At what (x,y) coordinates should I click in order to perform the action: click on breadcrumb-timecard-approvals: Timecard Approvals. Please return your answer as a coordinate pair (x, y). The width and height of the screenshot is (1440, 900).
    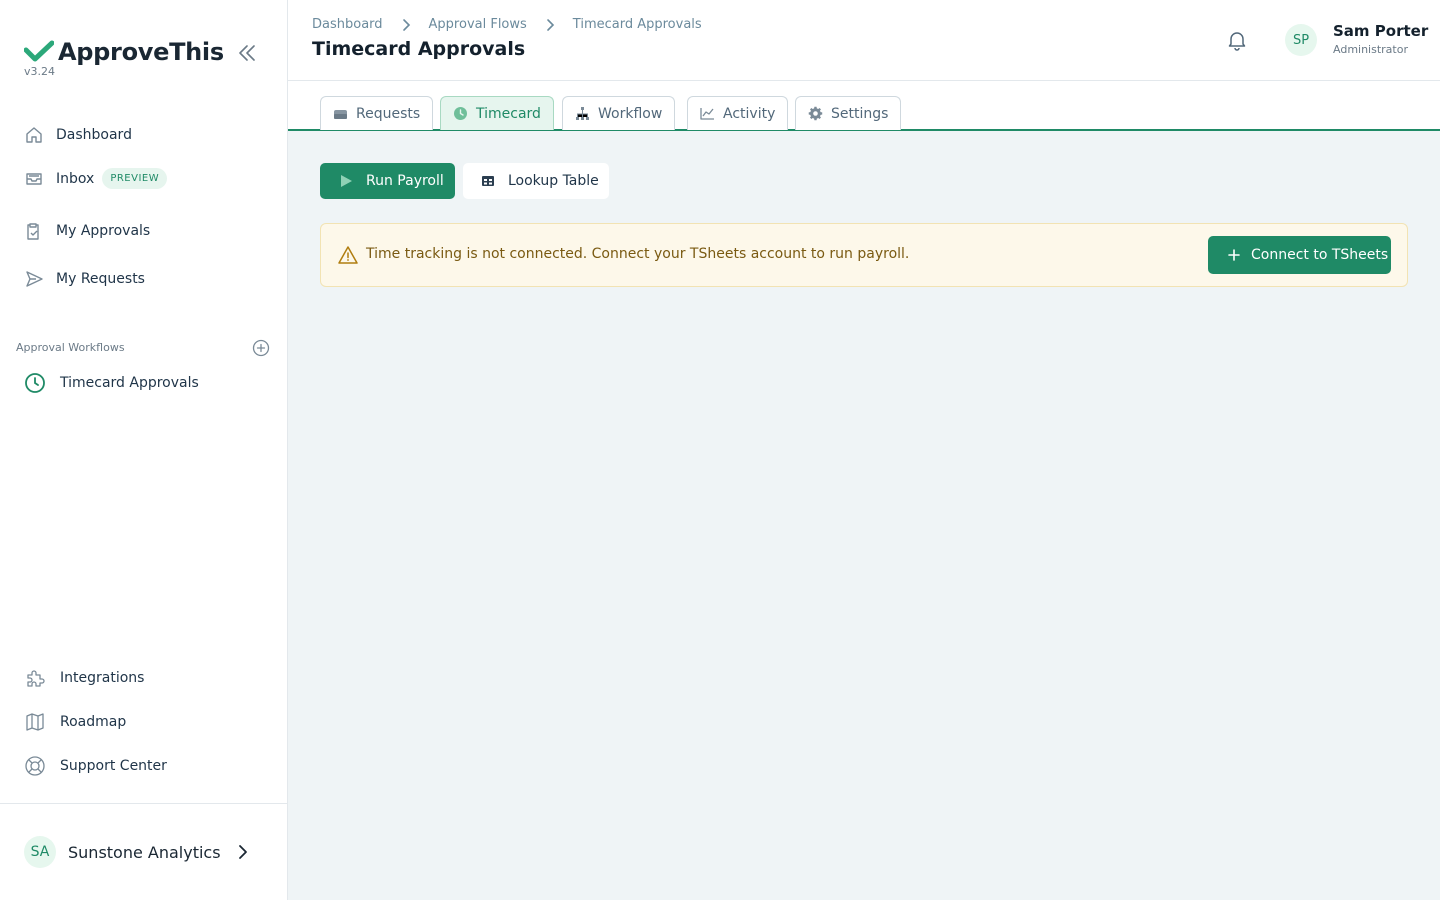
    Looking at the image, I should click on (637, 24).